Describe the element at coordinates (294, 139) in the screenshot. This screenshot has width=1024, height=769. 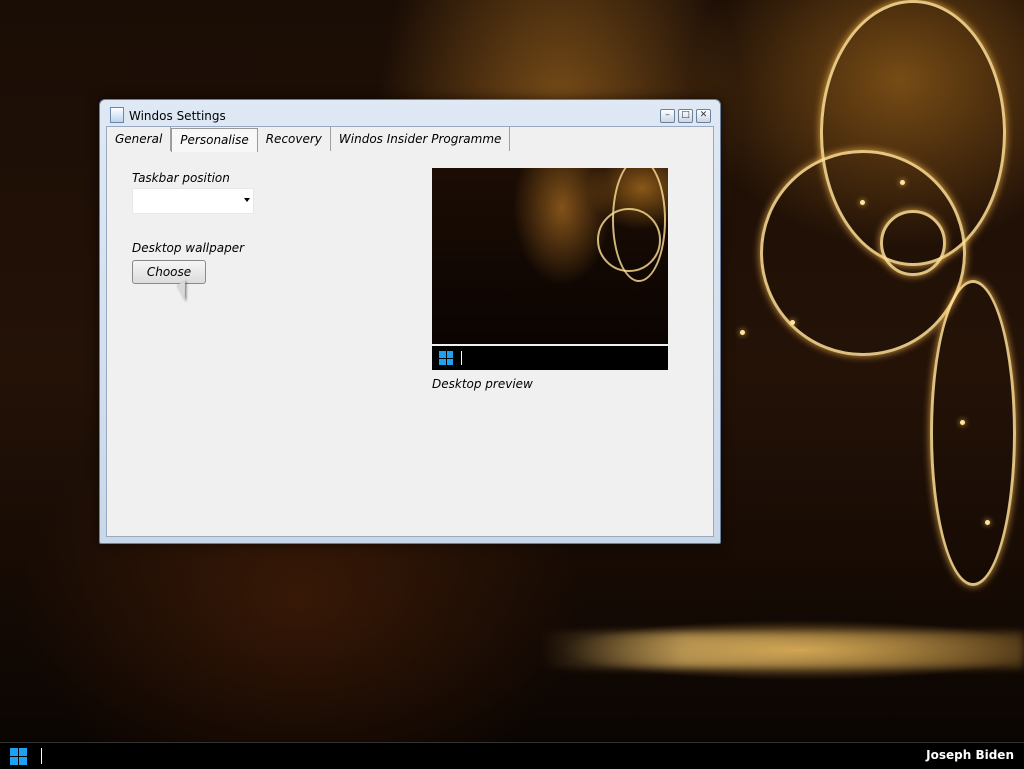
I see `tab-recovery: Recovery` at that location.